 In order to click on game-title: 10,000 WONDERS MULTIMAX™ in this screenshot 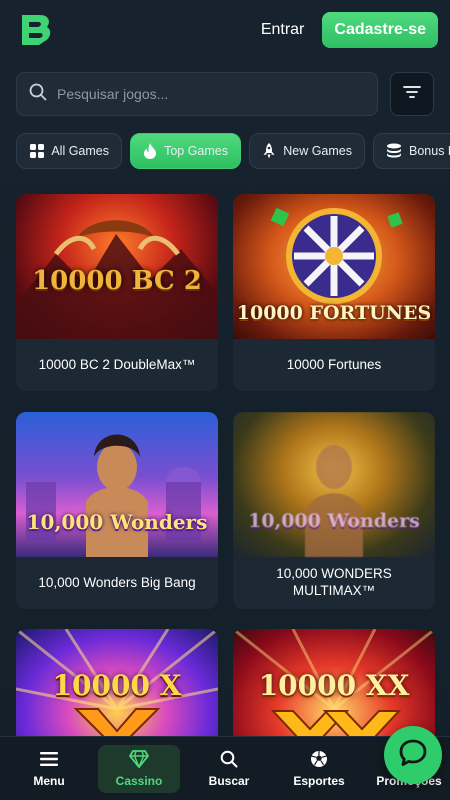, I will do `click(334, 583)`.